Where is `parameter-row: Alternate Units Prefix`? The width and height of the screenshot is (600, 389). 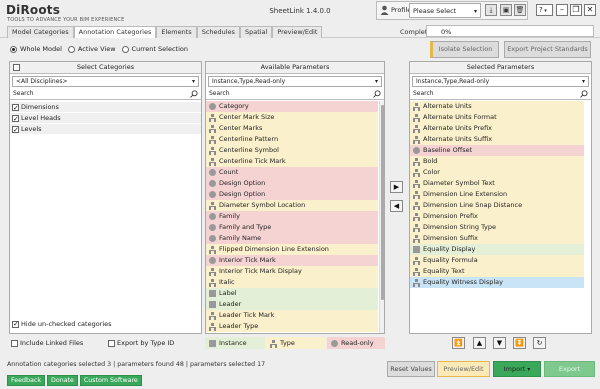
parameter-row: Alternate Units Prefix is located at coordinates (497, 128).